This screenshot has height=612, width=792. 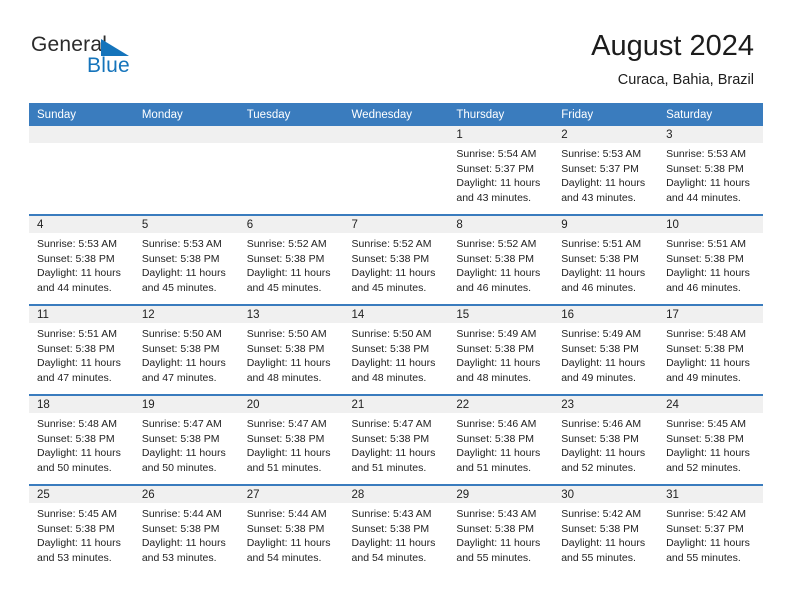 I want to click on day-details, so click(x=81, y=145).